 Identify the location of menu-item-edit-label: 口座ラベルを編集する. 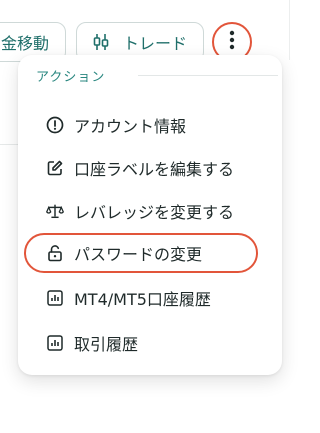
(150, 168).